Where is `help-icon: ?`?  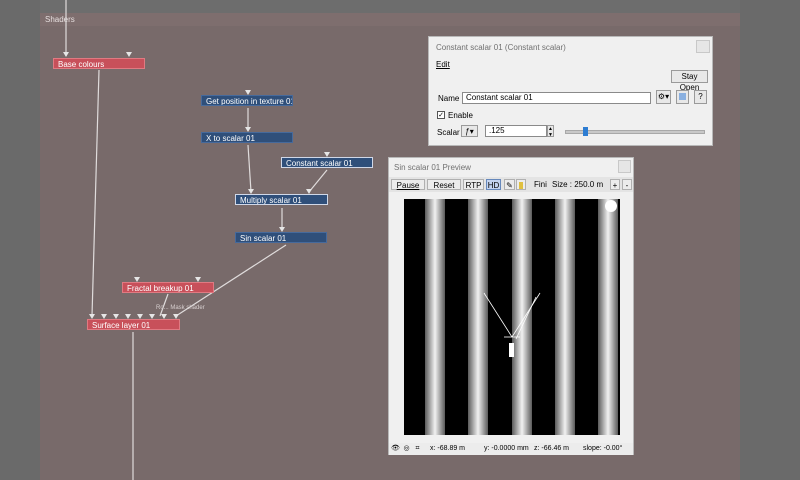
help-icon: ? is located at coordinates (700, 96).